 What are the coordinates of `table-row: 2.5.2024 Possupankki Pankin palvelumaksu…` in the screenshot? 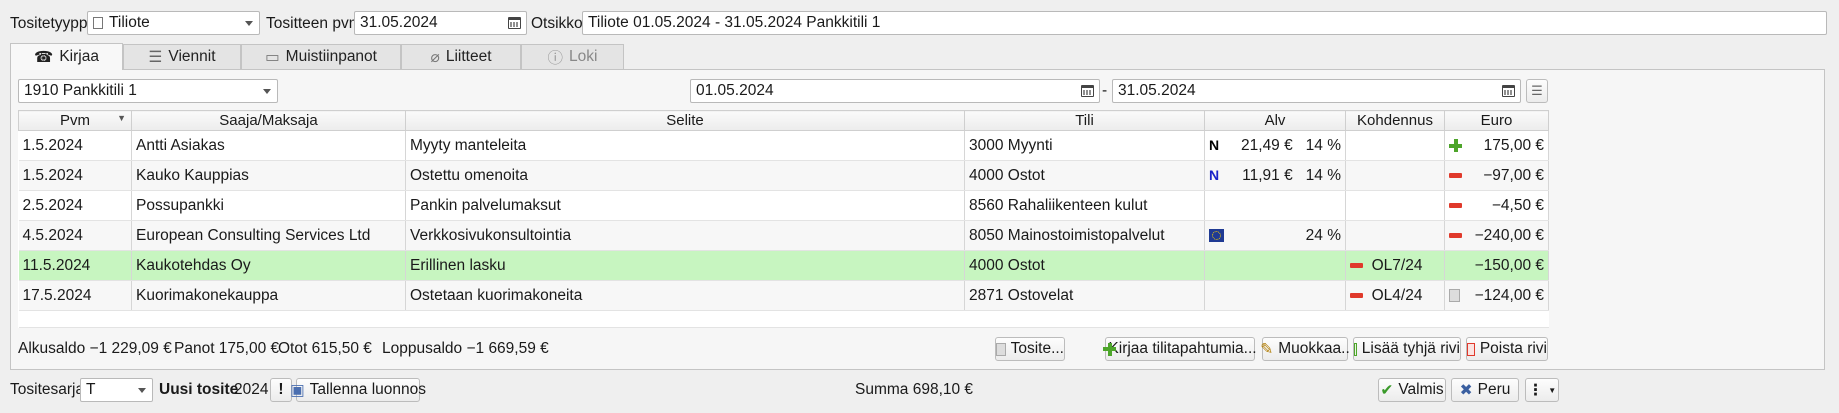 It's located at (783, 205).